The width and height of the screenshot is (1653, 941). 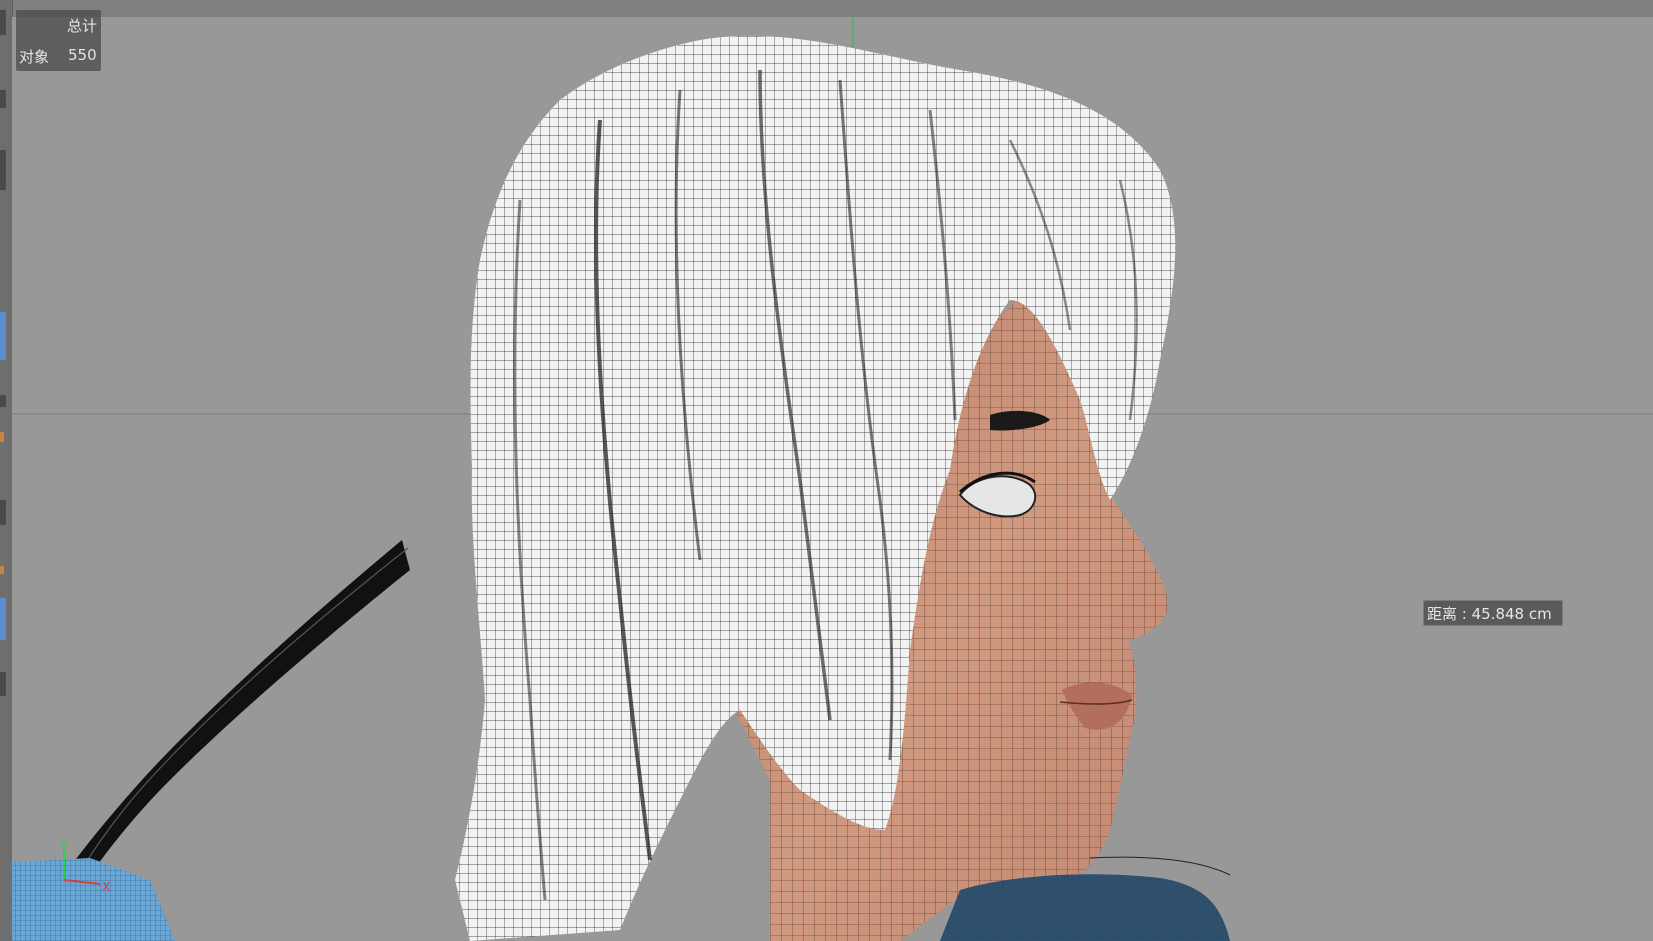 I want to click on tool-tab-active, so click(x=3, y=336).